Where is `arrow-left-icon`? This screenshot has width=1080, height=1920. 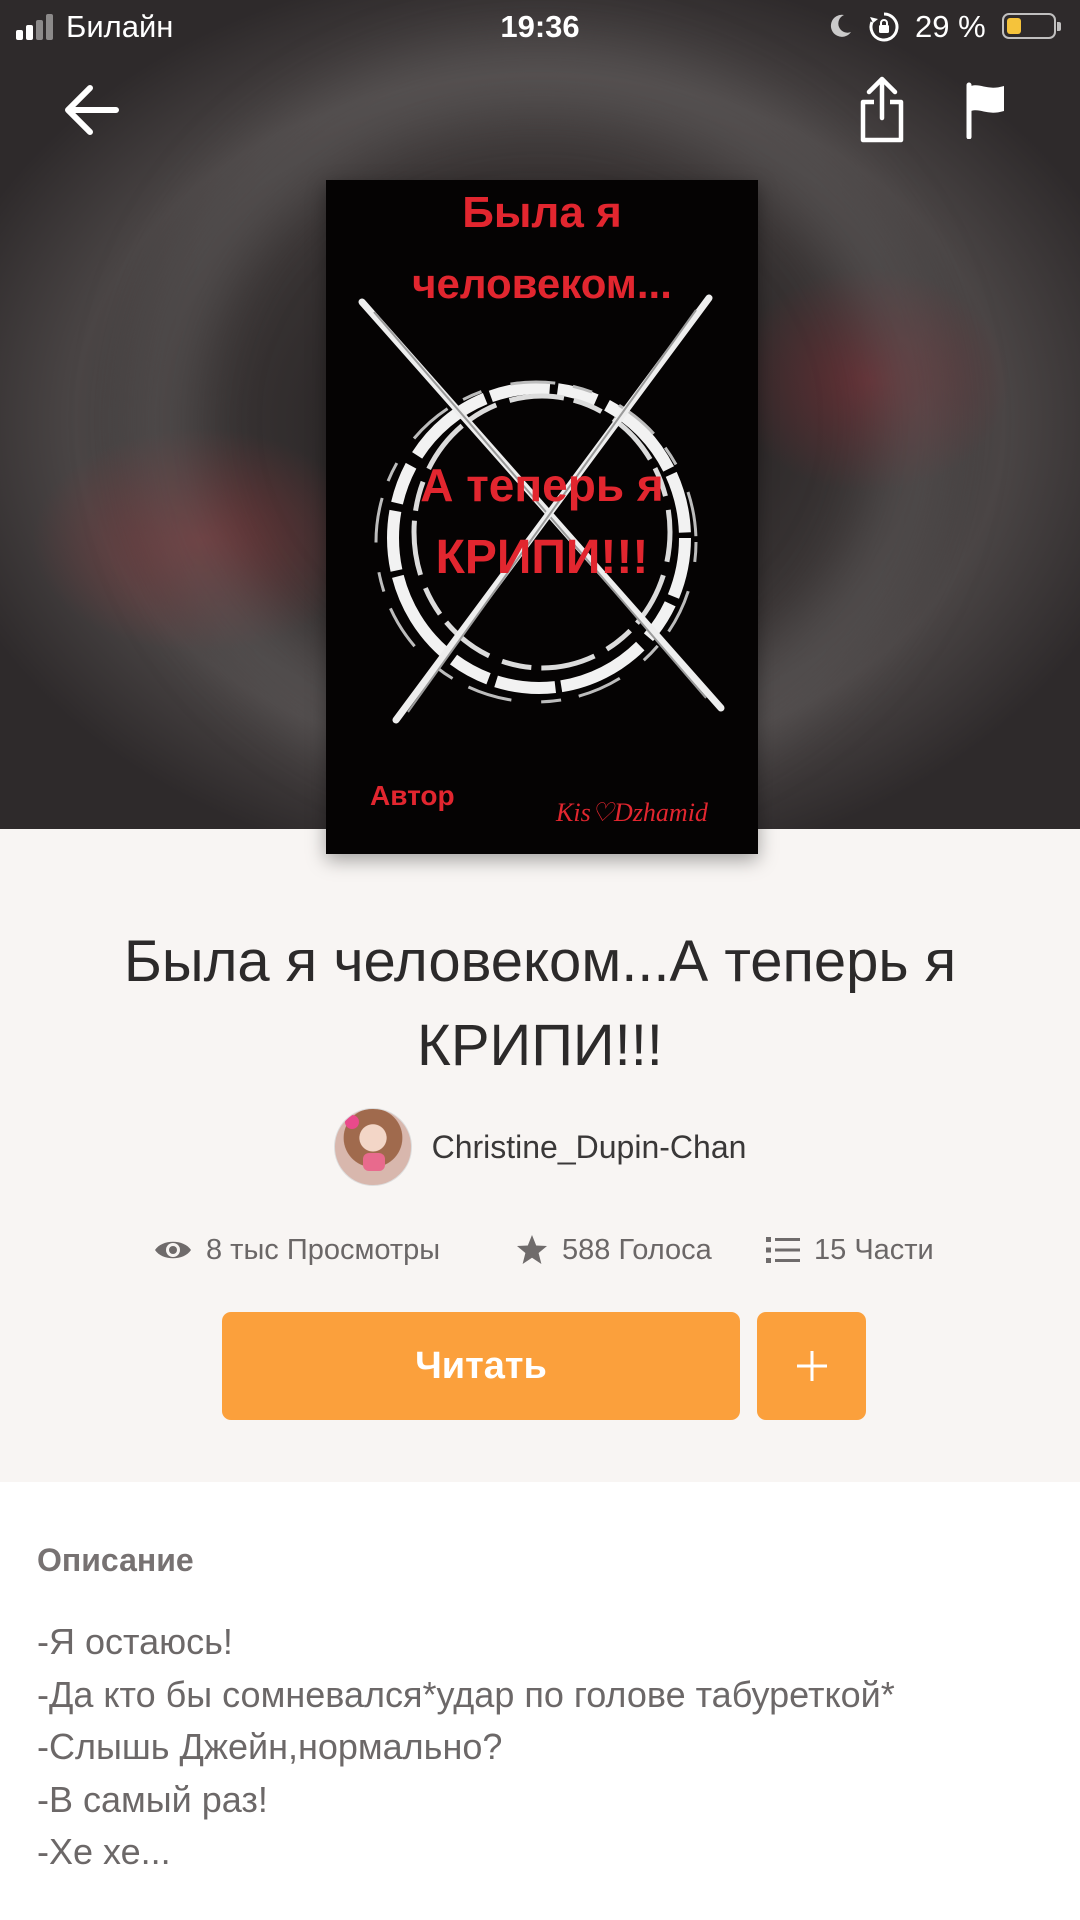
arrow-left-icon is located at coordinates (92, 110).